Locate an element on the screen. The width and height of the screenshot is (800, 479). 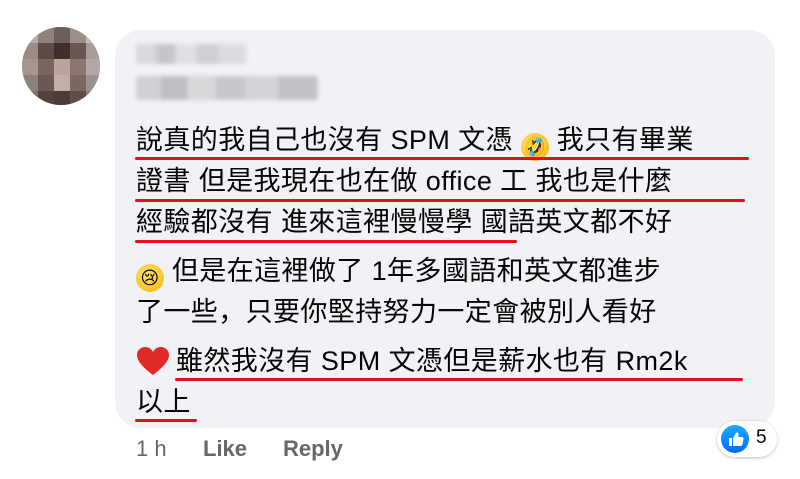
reaction-summary: 5 is located at coordinates (747, 439).